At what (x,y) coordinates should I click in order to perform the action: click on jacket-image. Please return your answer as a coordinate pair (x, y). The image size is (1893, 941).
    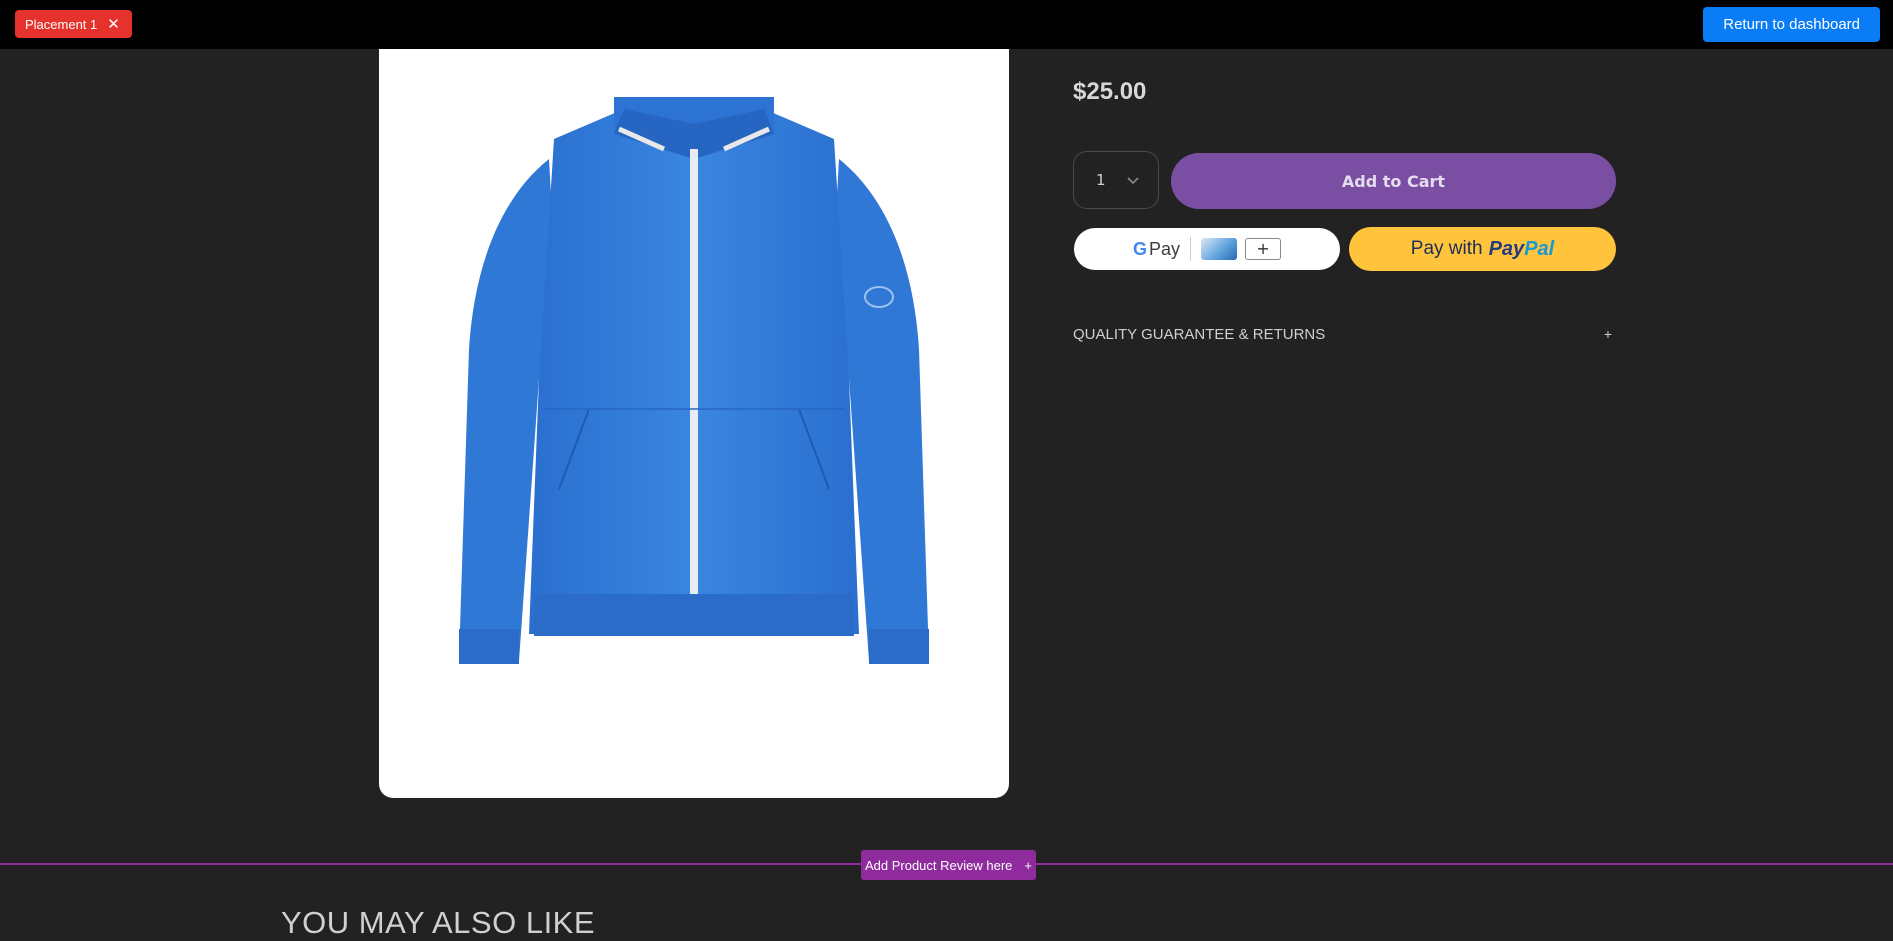
    Looking at the image, I should click on (694, 380).